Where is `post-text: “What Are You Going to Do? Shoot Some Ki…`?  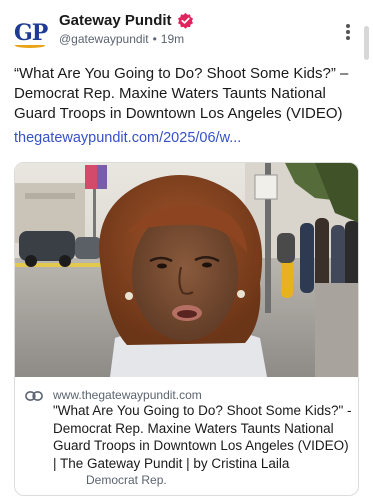
post-text: “What Are You Going to Do? Shoot Some Ki… is located at coordinates (181, 93).